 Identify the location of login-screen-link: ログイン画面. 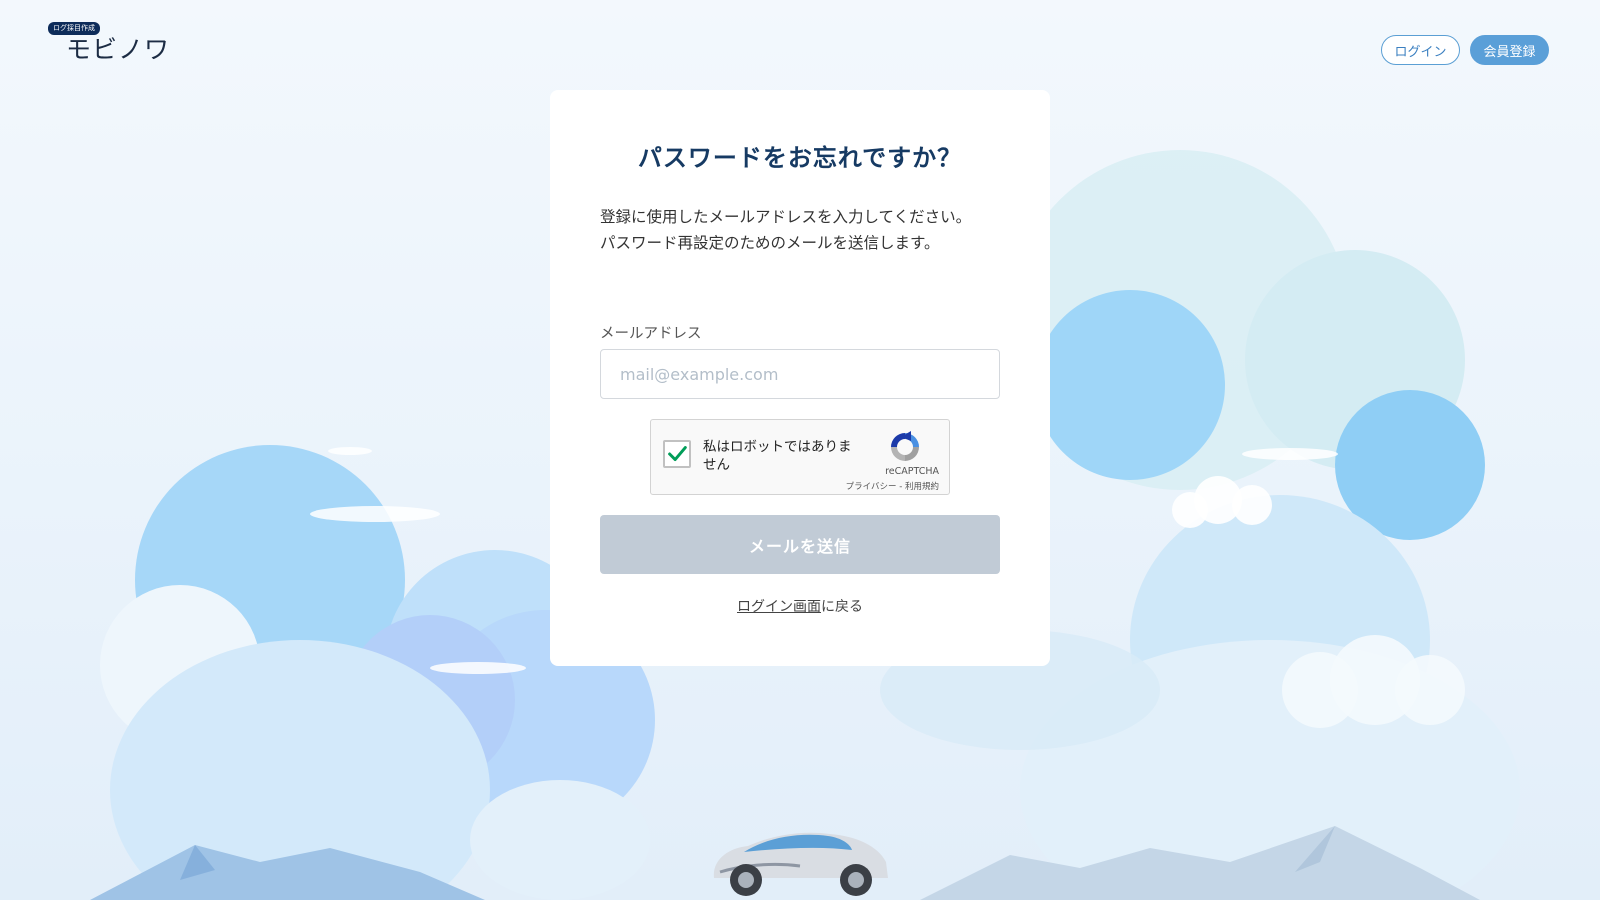
(779, 607).